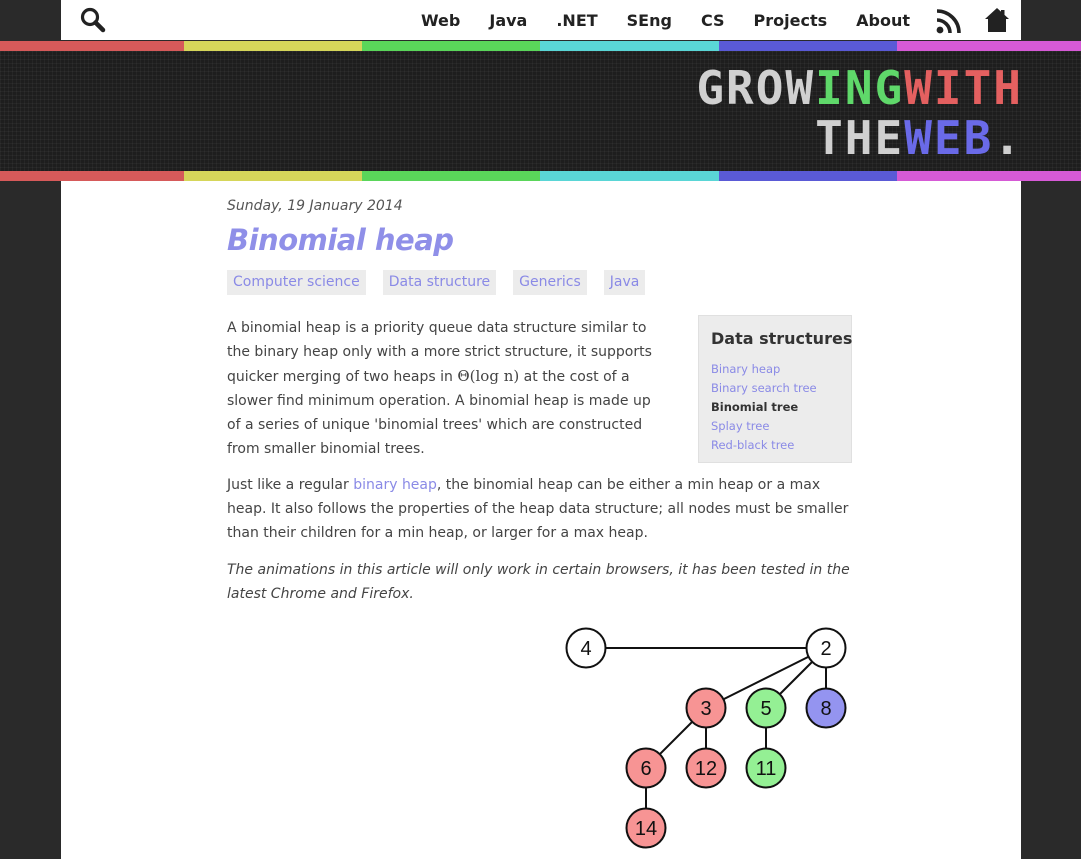  What do you see at coordinates (782, 338) in the screenshot?
I see `sidebar-title: Data structures` at bounding box center [782, 338].